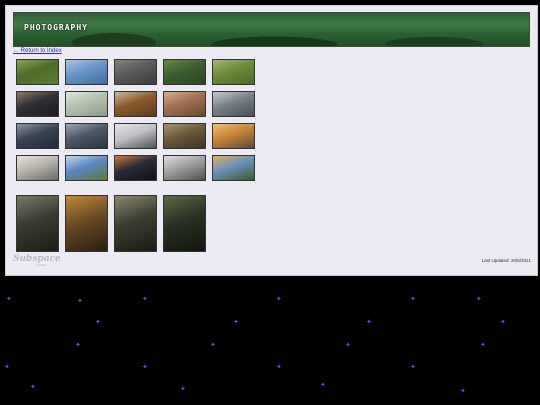 This screenshot has height=405, width=540. What do you see at coordinates (184, 136) in the screenshot?
I see `thumb-wood-pile` at bounding box center [184, 136].